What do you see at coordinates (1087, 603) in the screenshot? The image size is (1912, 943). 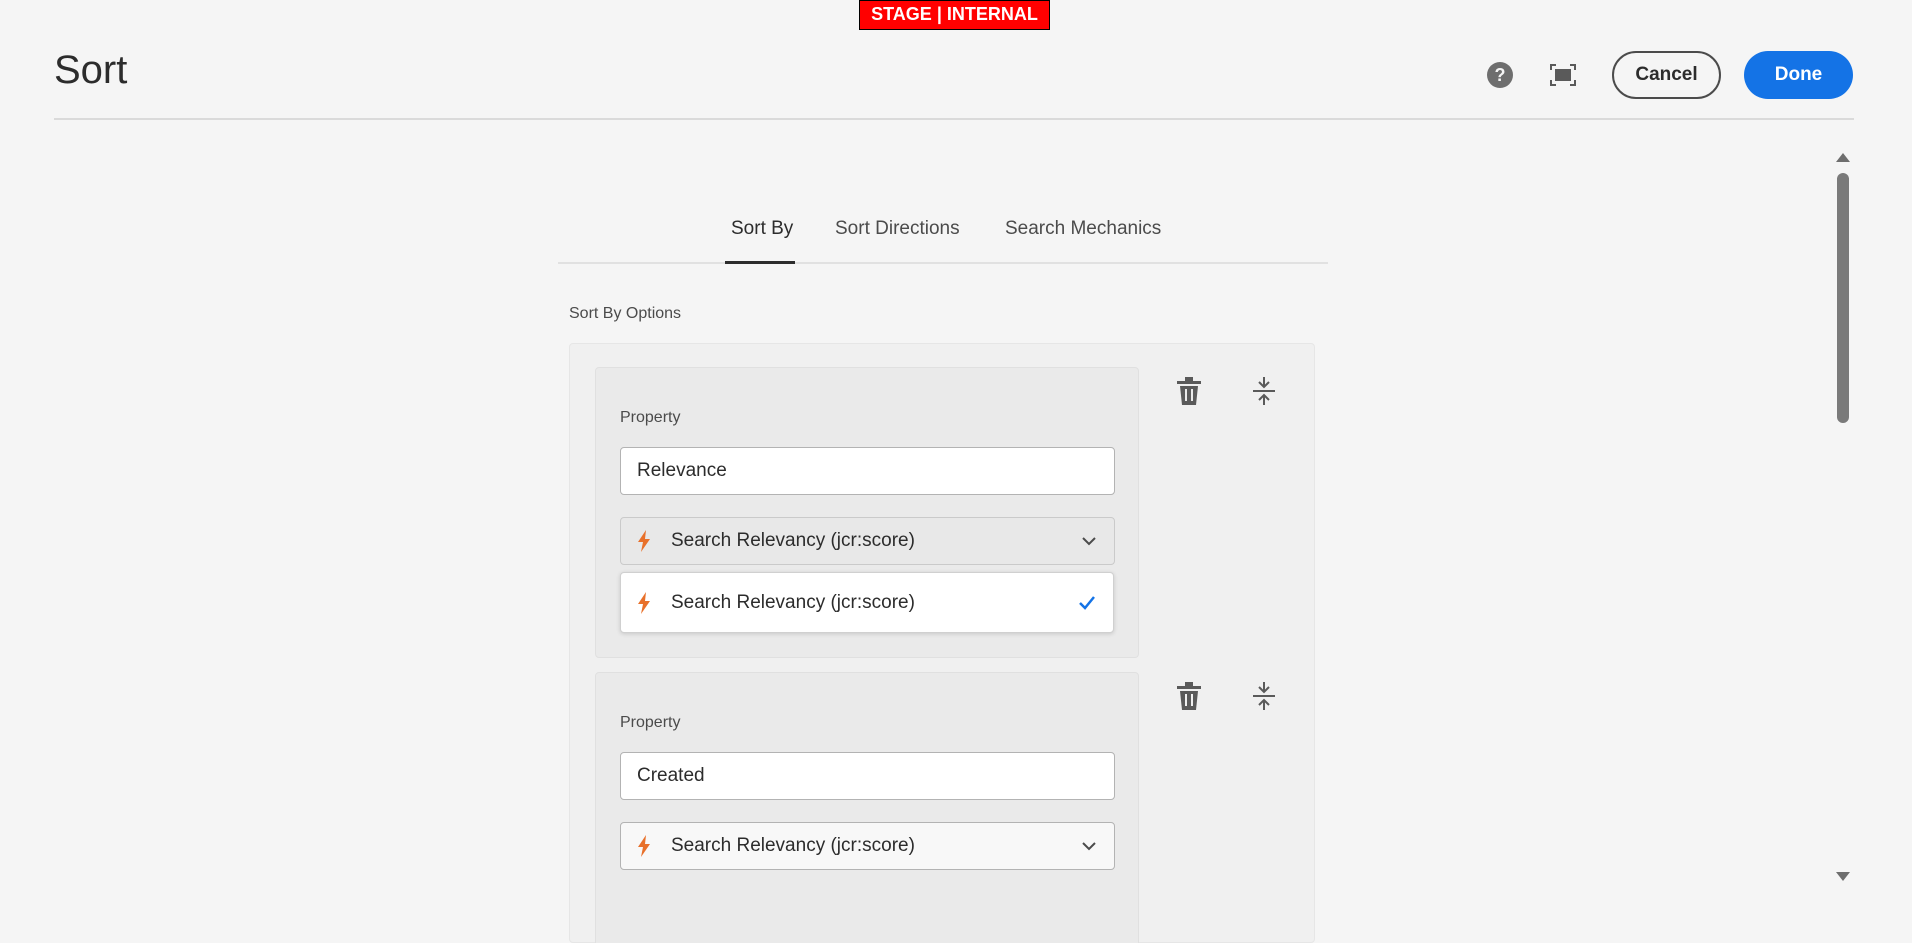 I see `checkmark-icon` at bounding box center [1087, 603].